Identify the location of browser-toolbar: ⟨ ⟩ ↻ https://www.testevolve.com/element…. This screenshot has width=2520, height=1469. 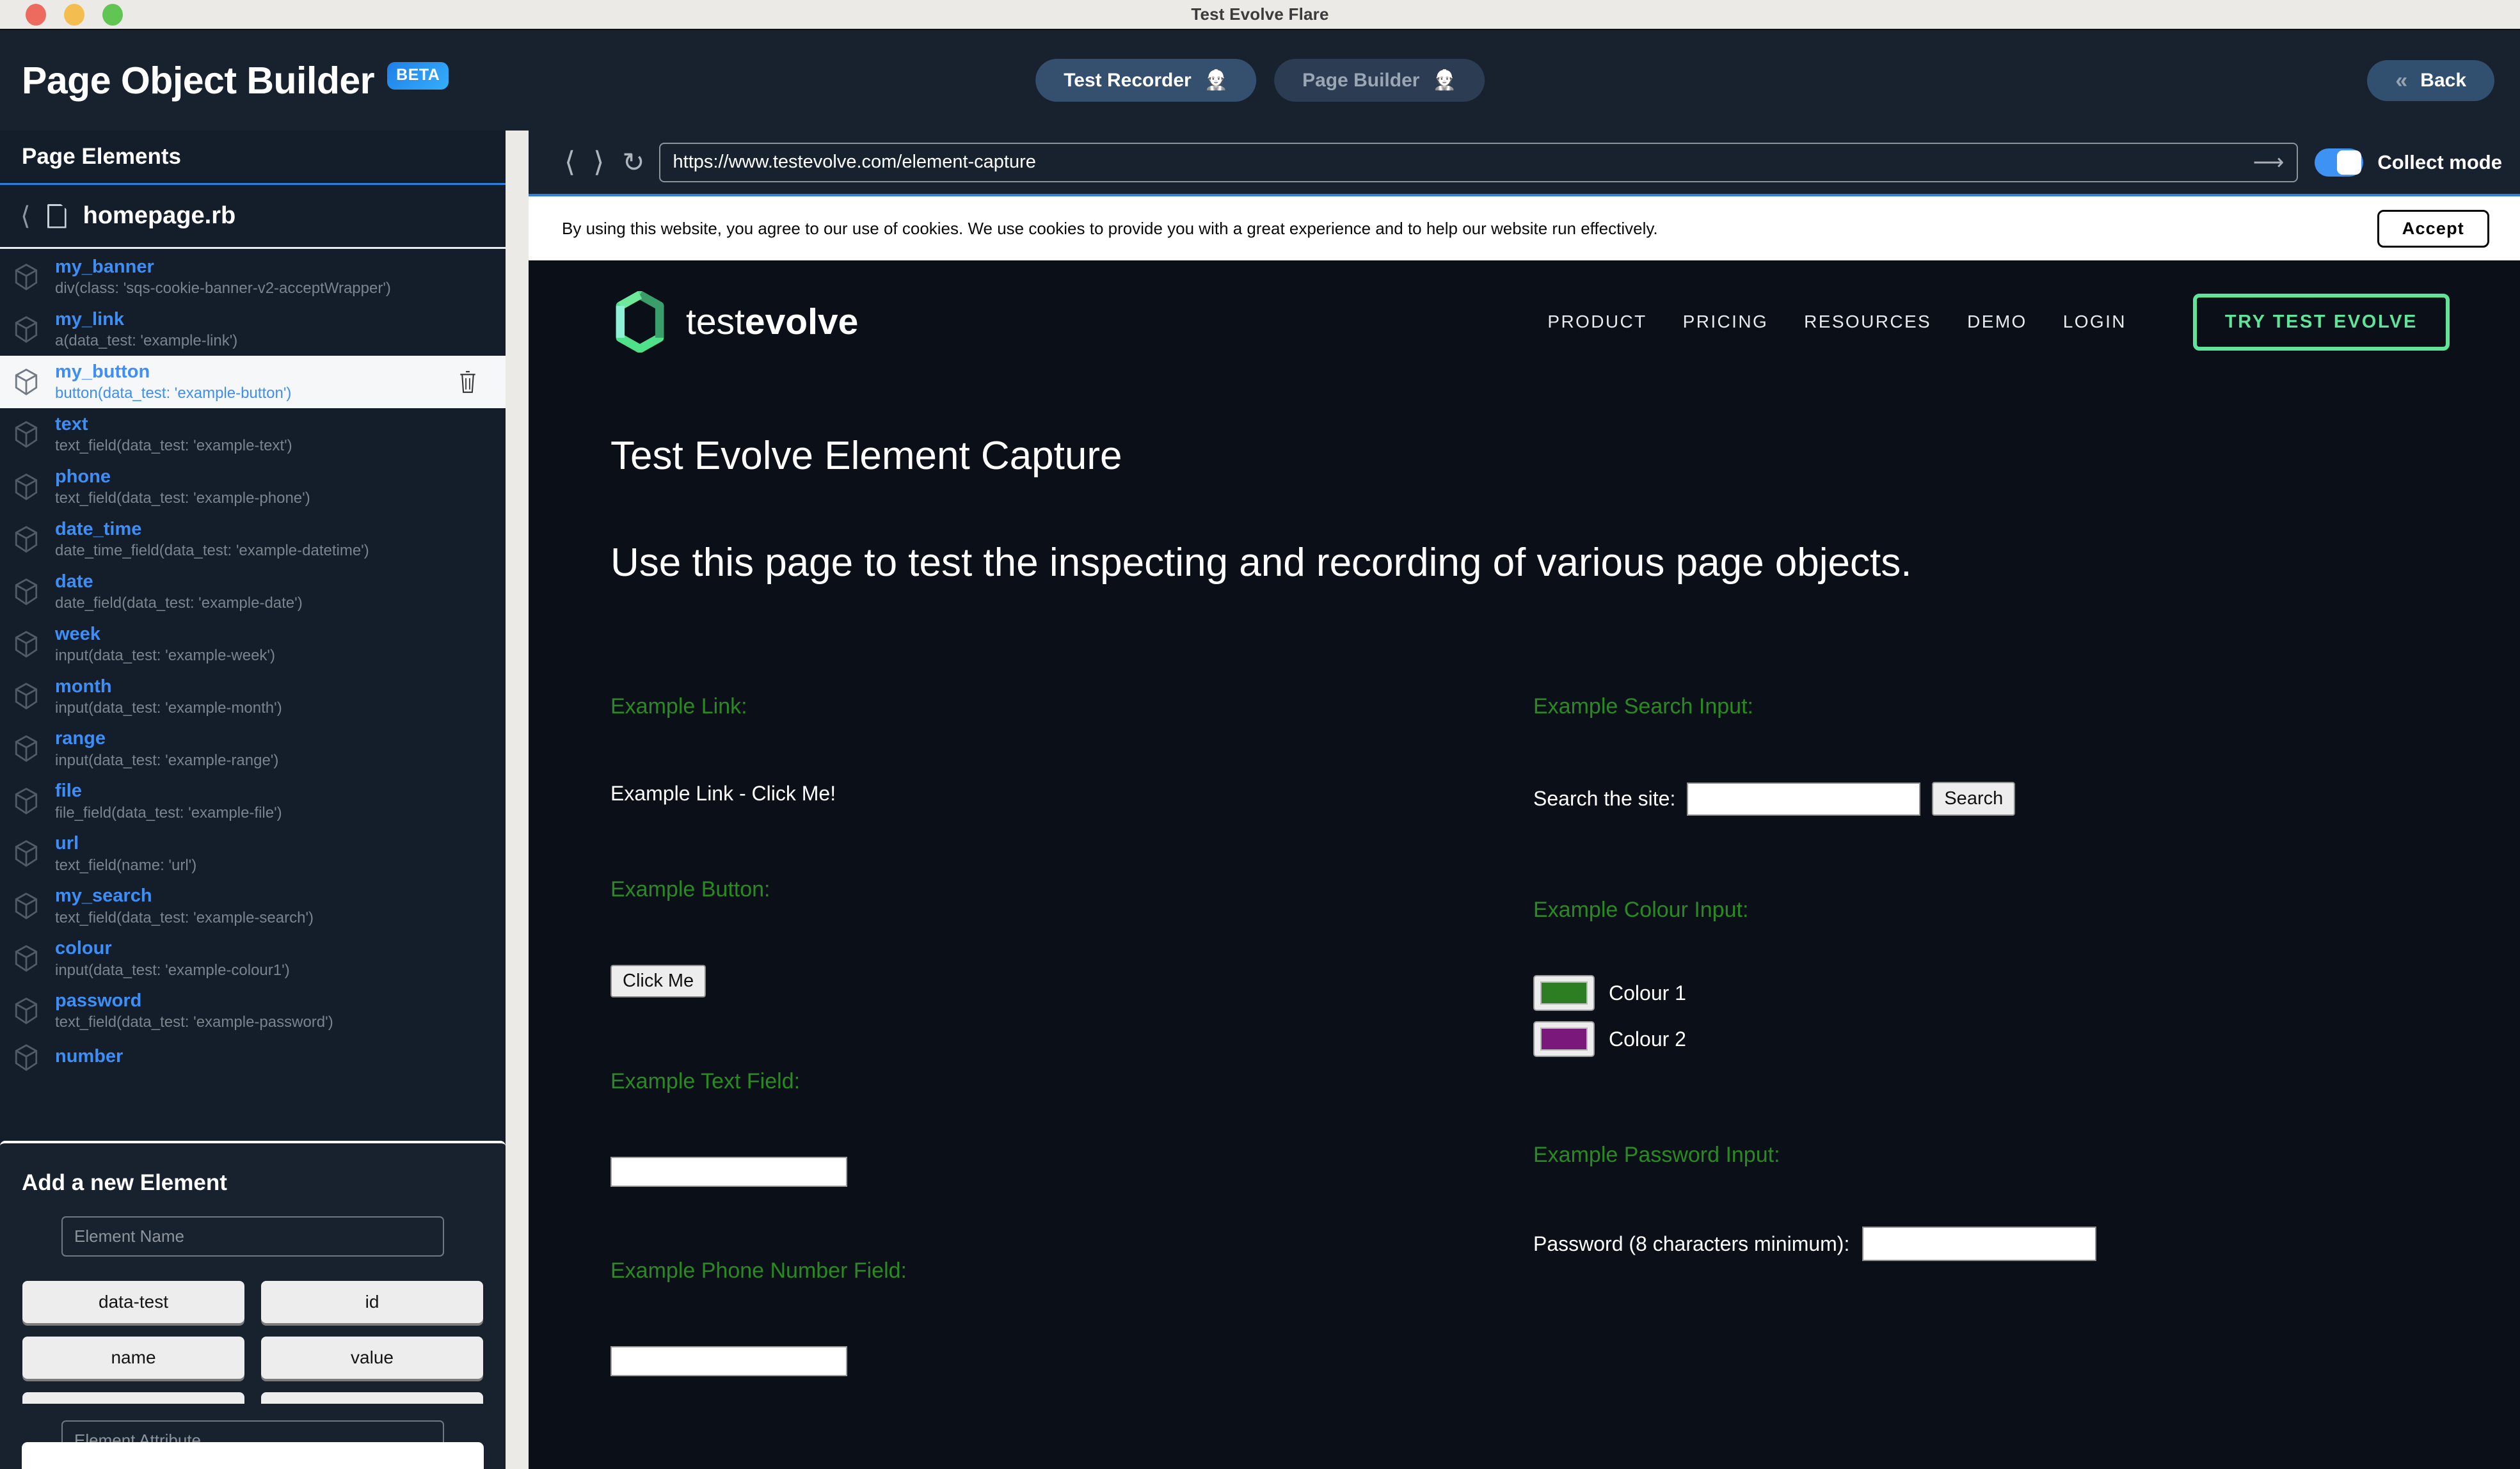
(1525, 164).